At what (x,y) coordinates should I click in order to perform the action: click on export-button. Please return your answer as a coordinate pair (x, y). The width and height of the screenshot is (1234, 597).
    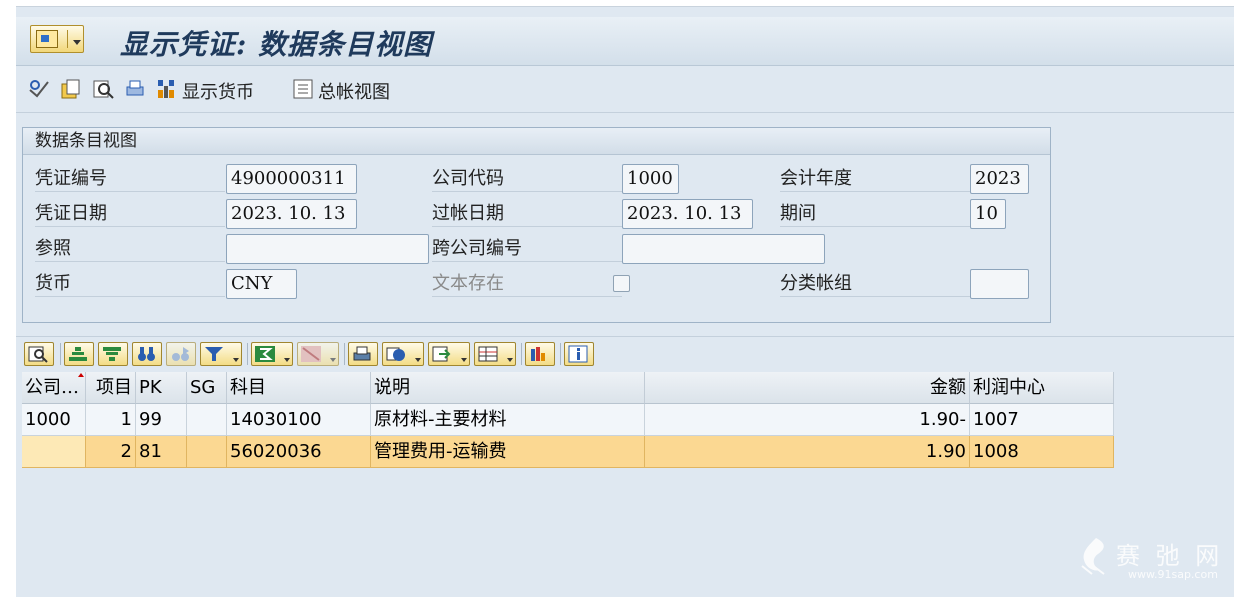
    Looking at the image, I should click on (449, 354).